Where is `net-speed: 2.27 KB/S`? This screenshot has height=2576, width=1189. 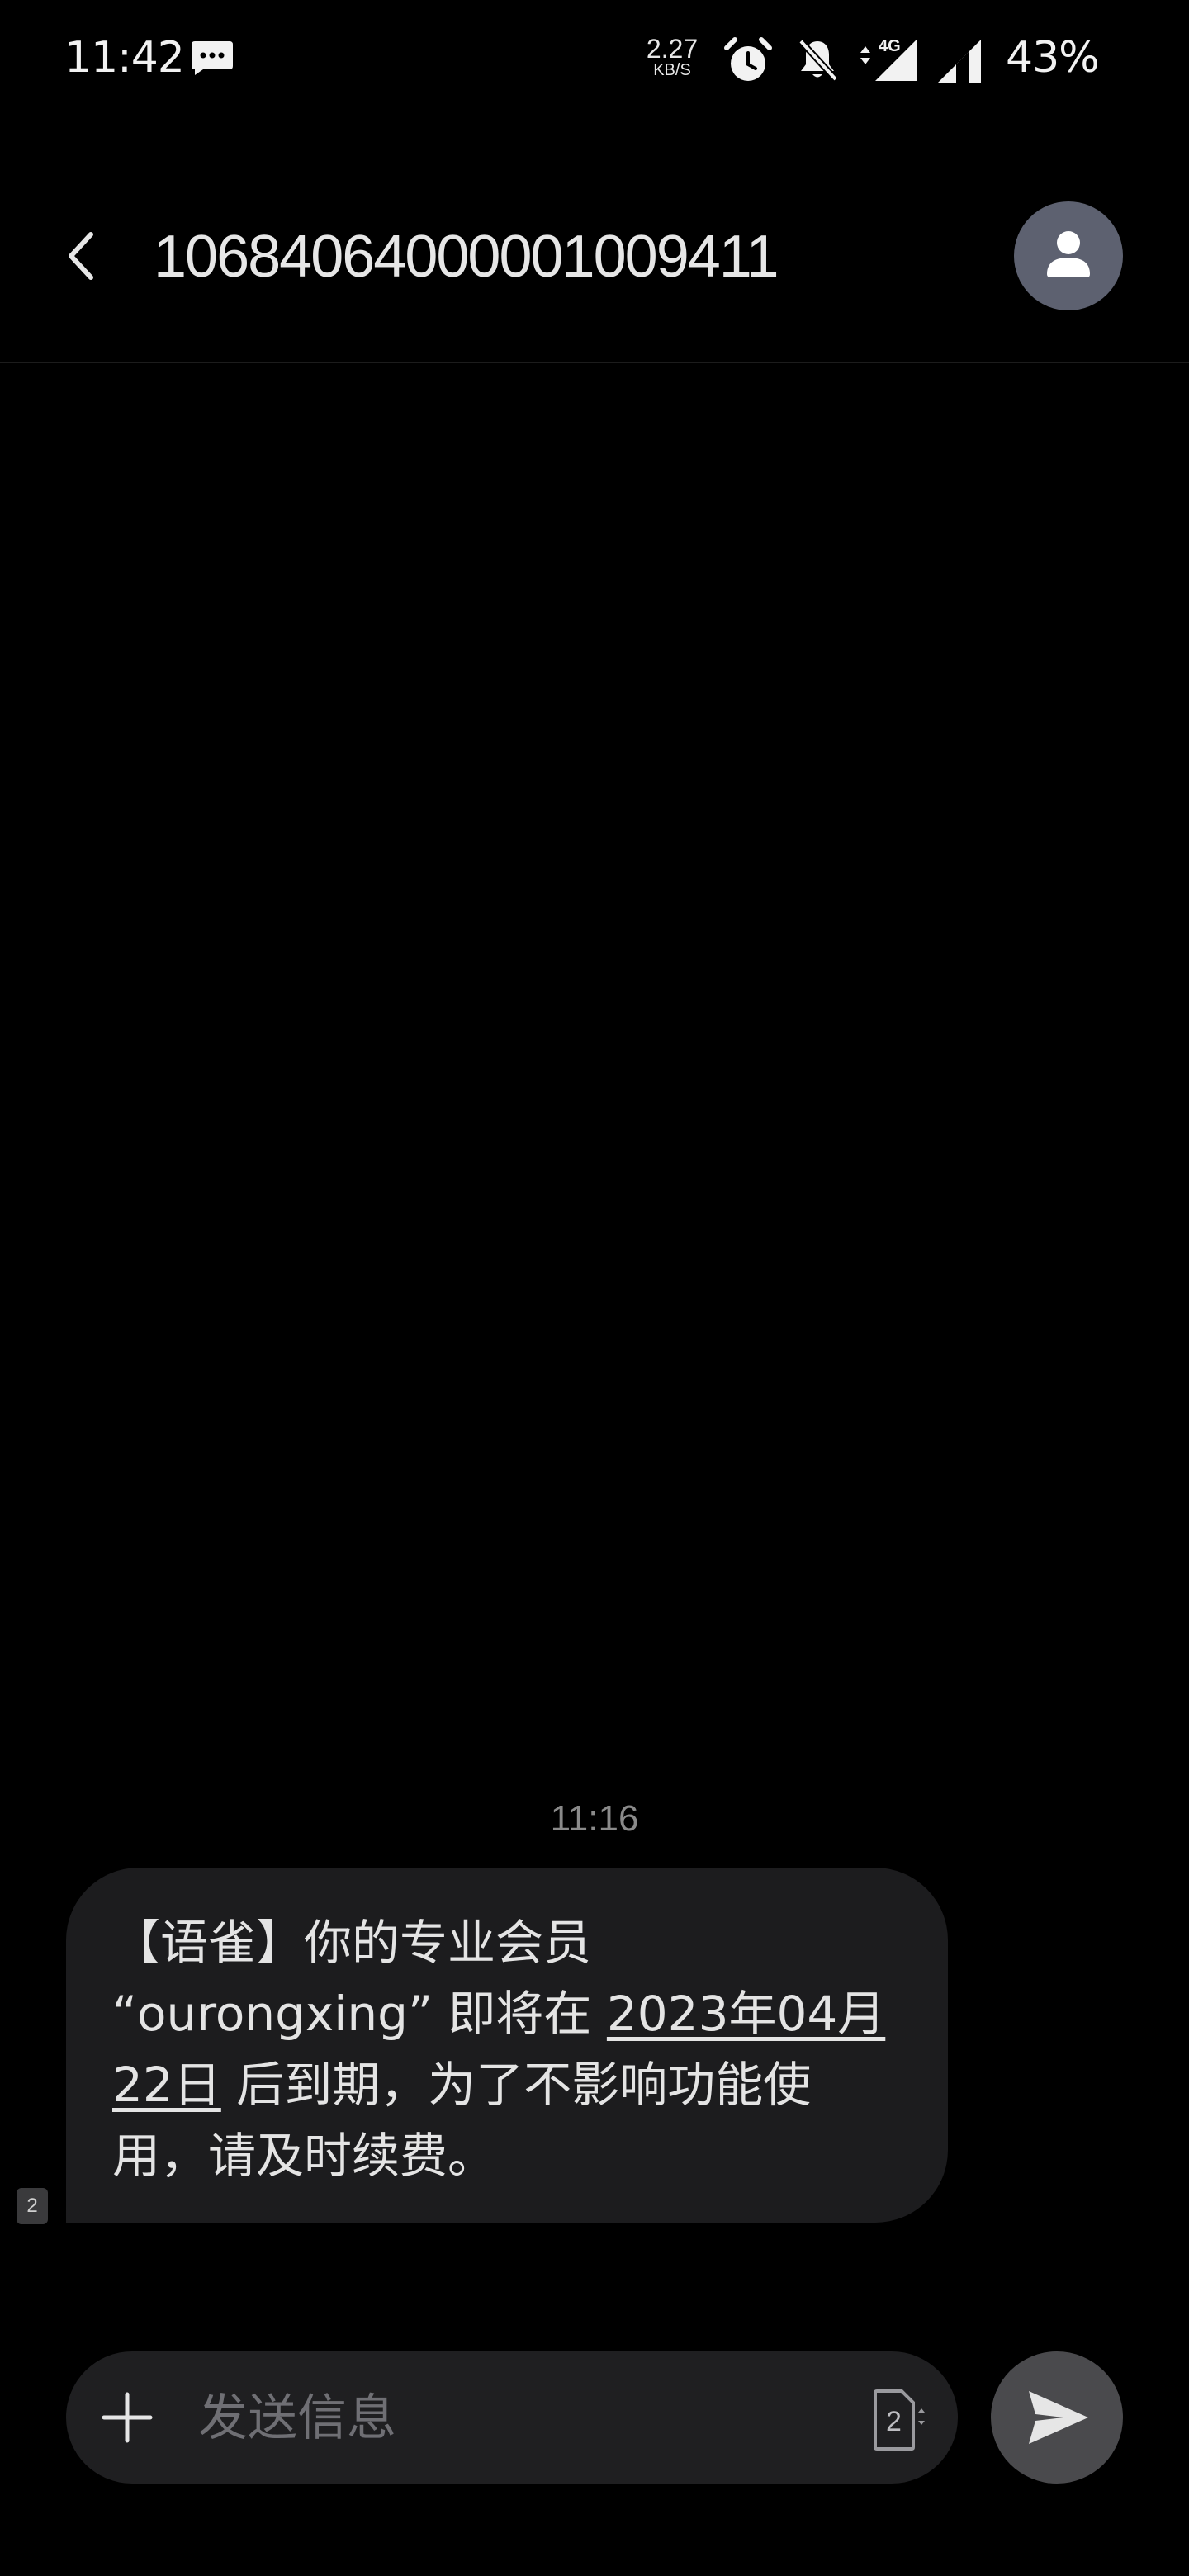
net-speed: 2.27 KB/S is located at coordinates (672, 57).